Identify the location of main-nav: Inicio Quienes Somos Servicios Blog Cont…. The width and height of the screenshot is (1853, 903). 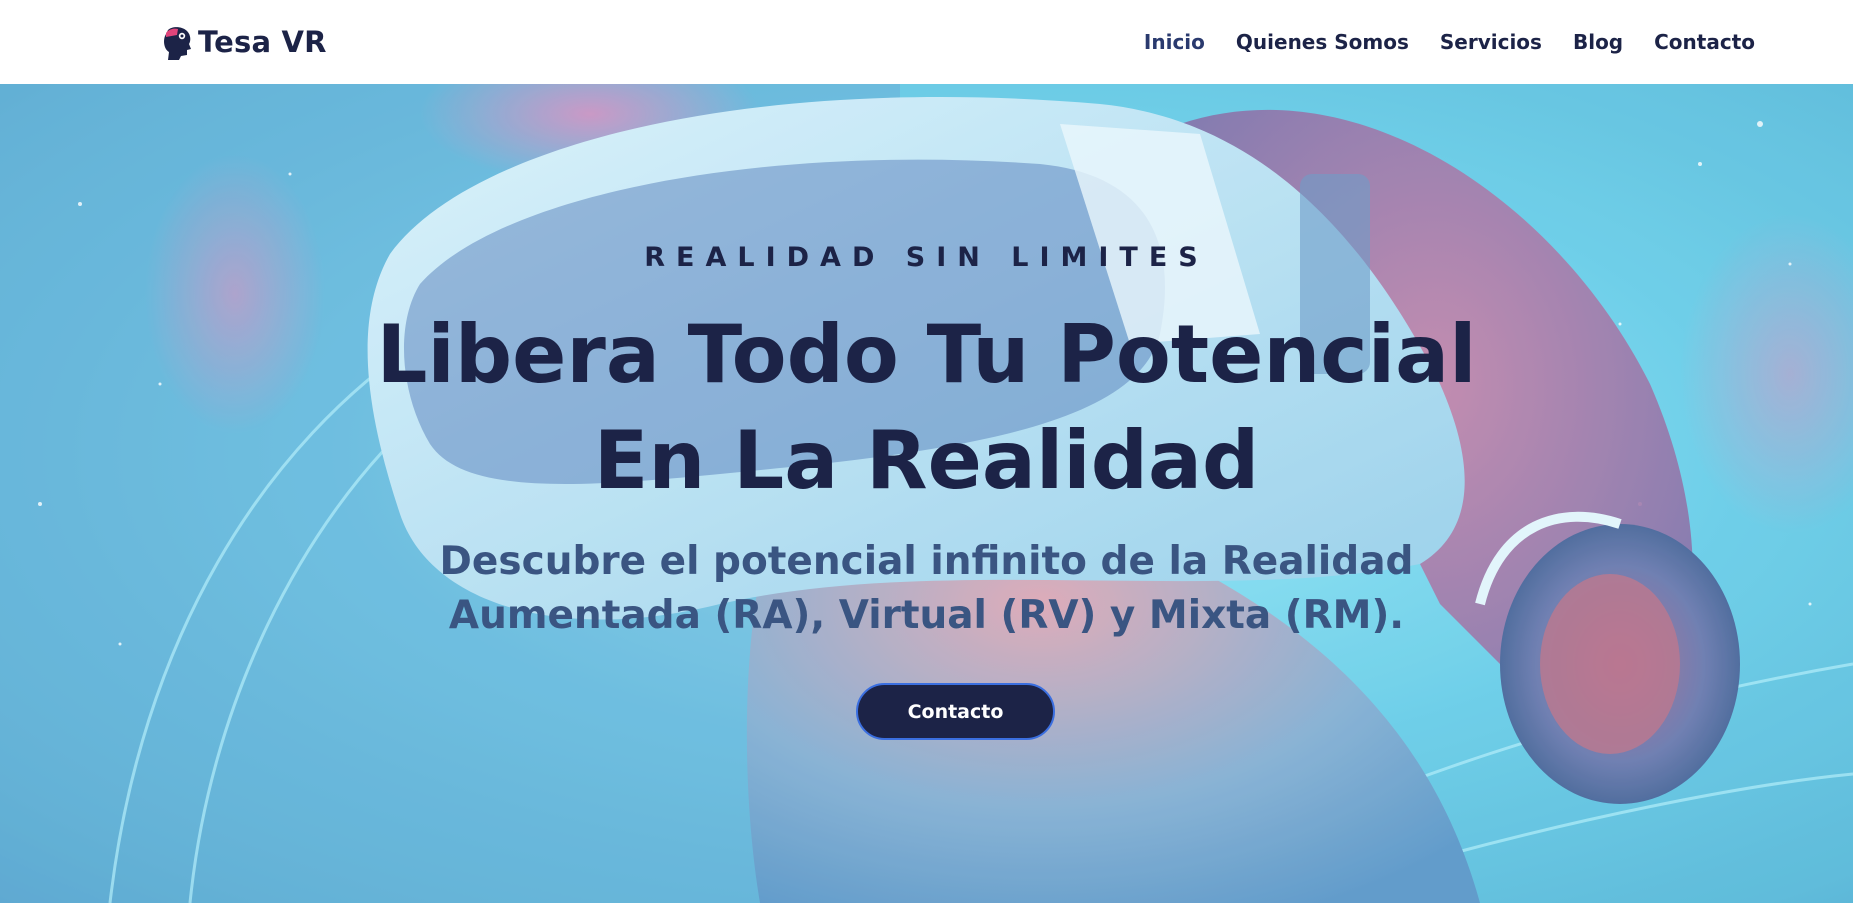
(1449, 42).